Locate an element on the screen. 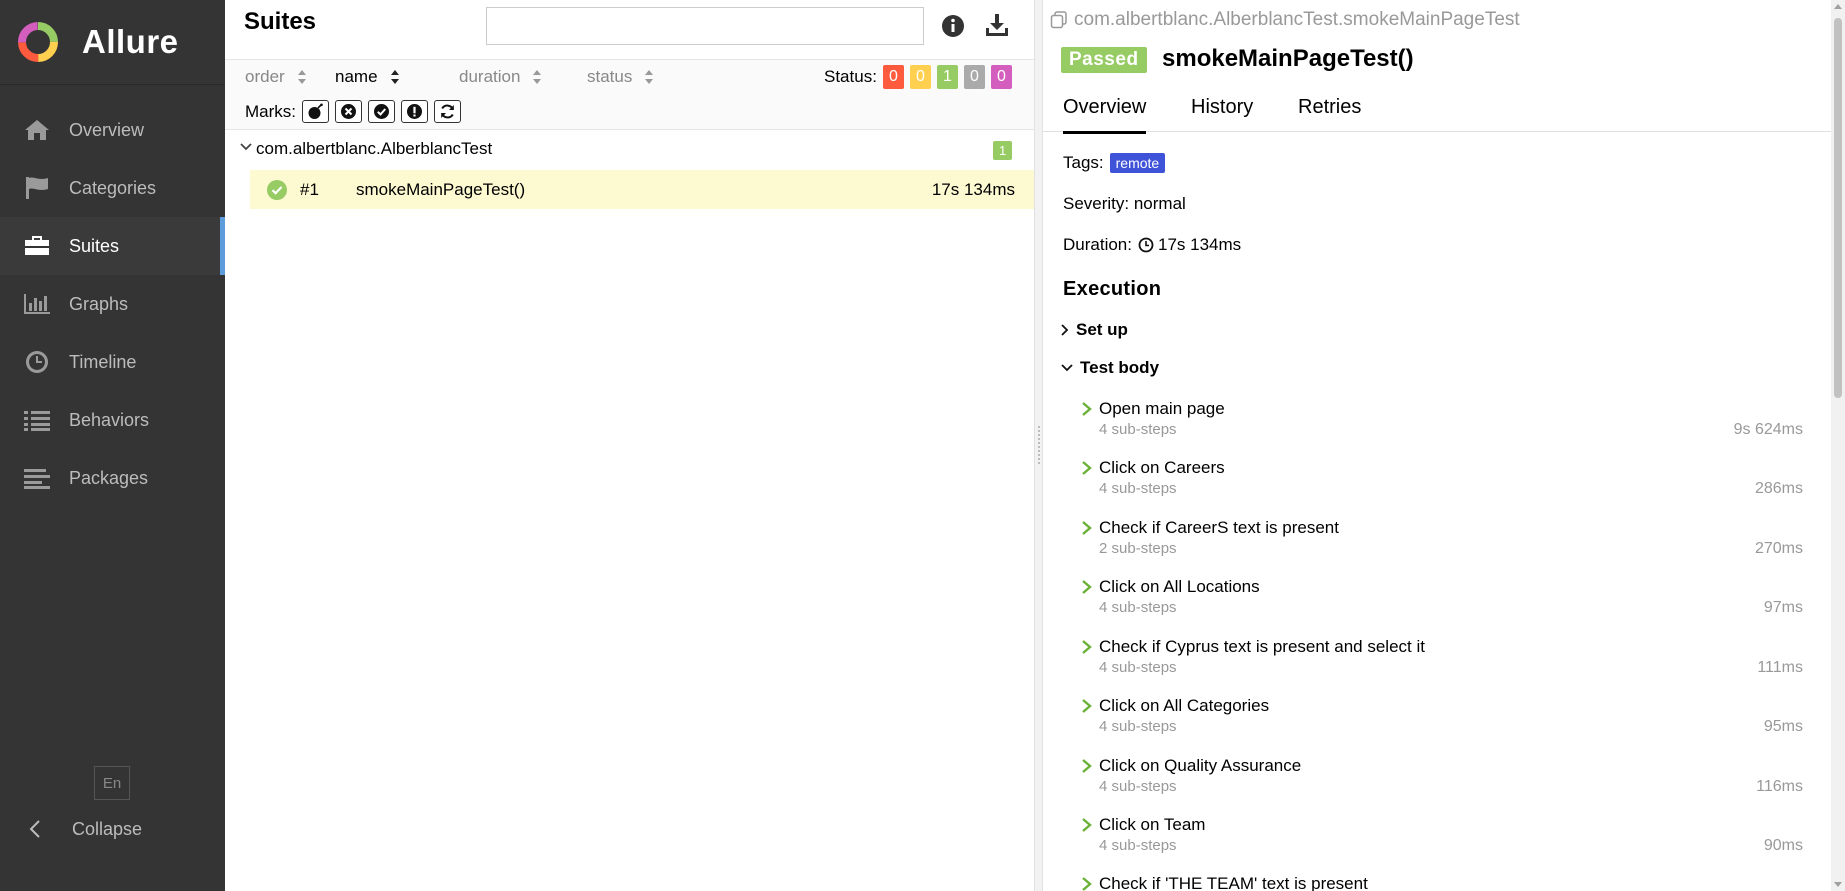 The image size is (1845, 891). allure-logo-icon is located at coordinates (38, 42).